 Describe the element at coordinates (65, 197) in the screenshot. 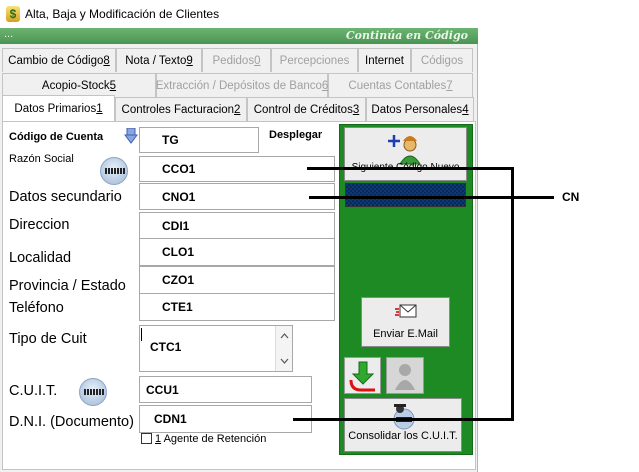

I see `datos-secundario-label: Datos secundario` at that location.